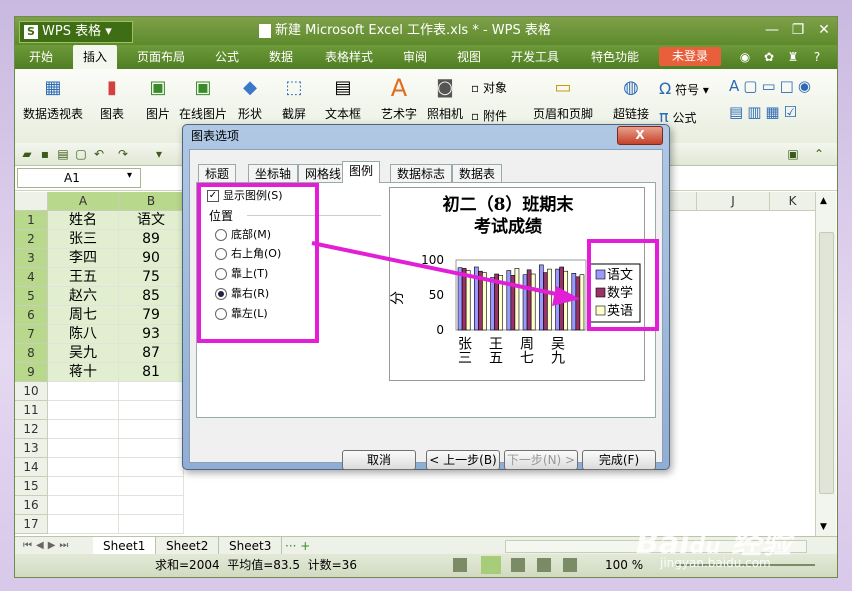  I want to click on row-header-9: 9, so click(31, 372).